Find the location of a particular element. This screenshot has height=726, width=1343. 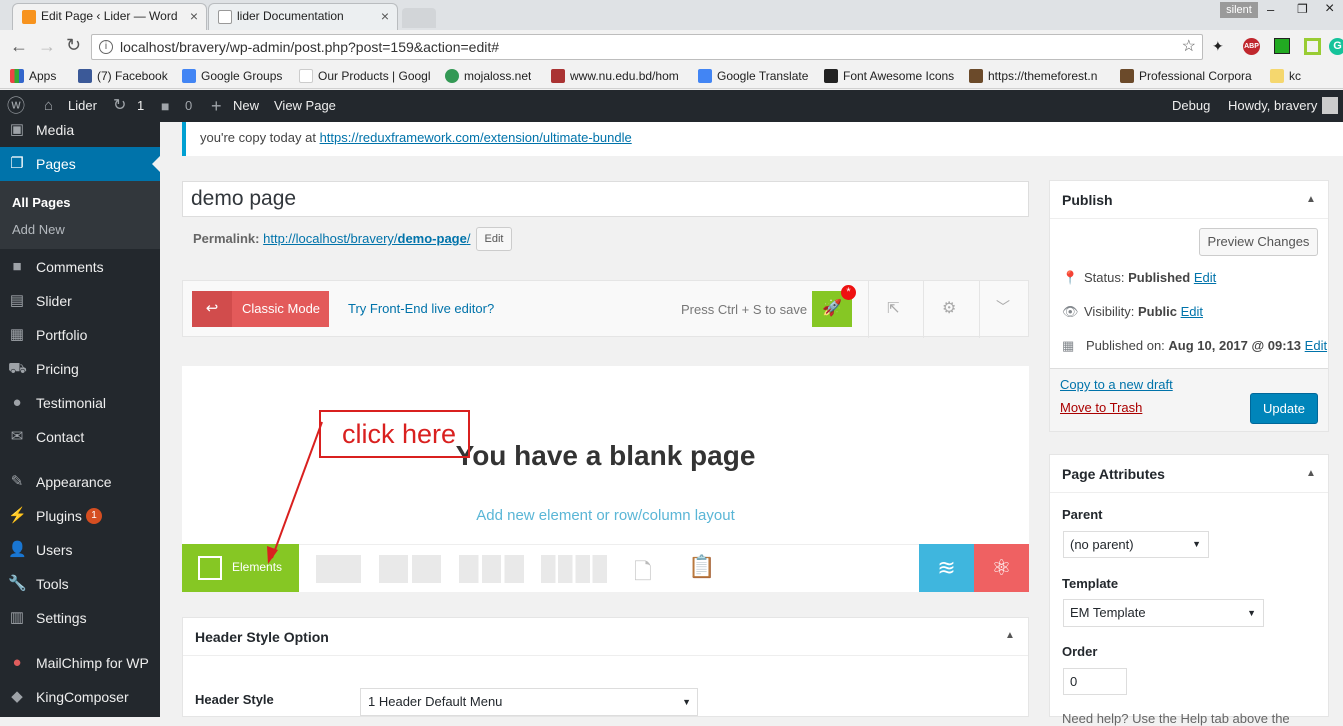

sidebar-item-pricing: ⛟ Pricing is located at coordinates (80, 369).